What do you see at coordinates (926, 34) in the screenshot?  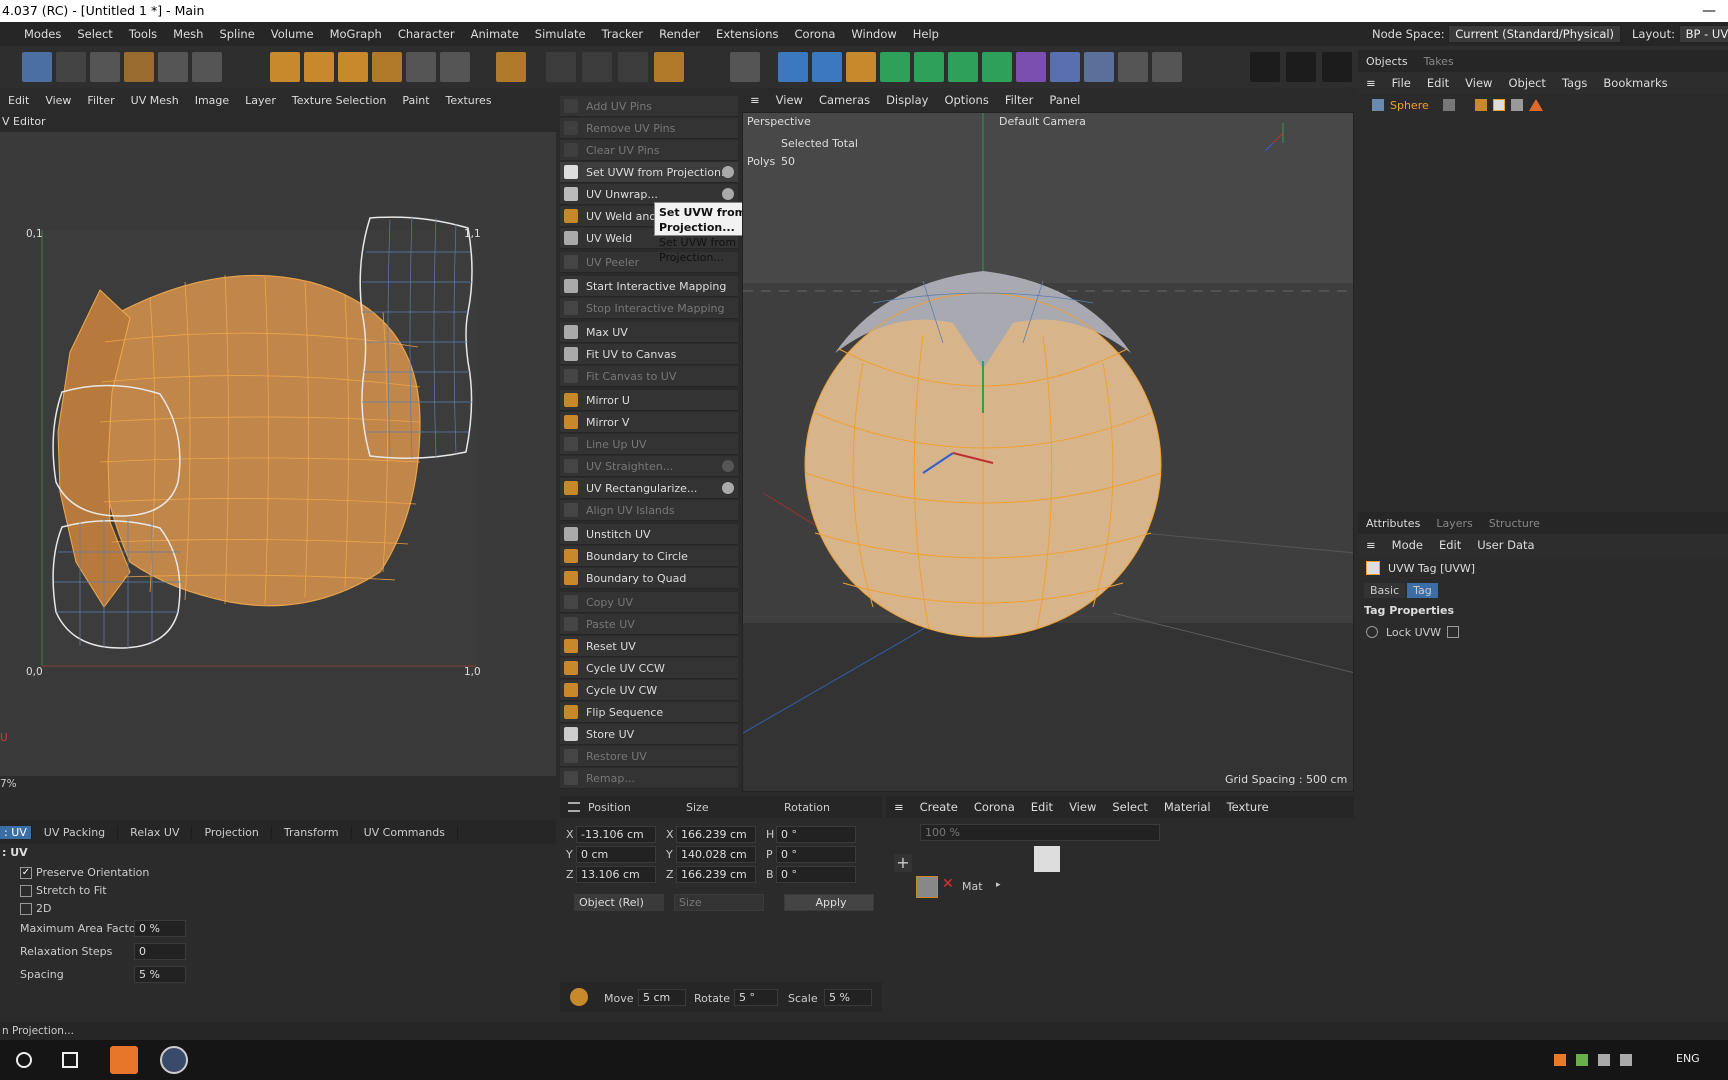 I see `menu-item-help: Help` at bounding box center [926, 34].